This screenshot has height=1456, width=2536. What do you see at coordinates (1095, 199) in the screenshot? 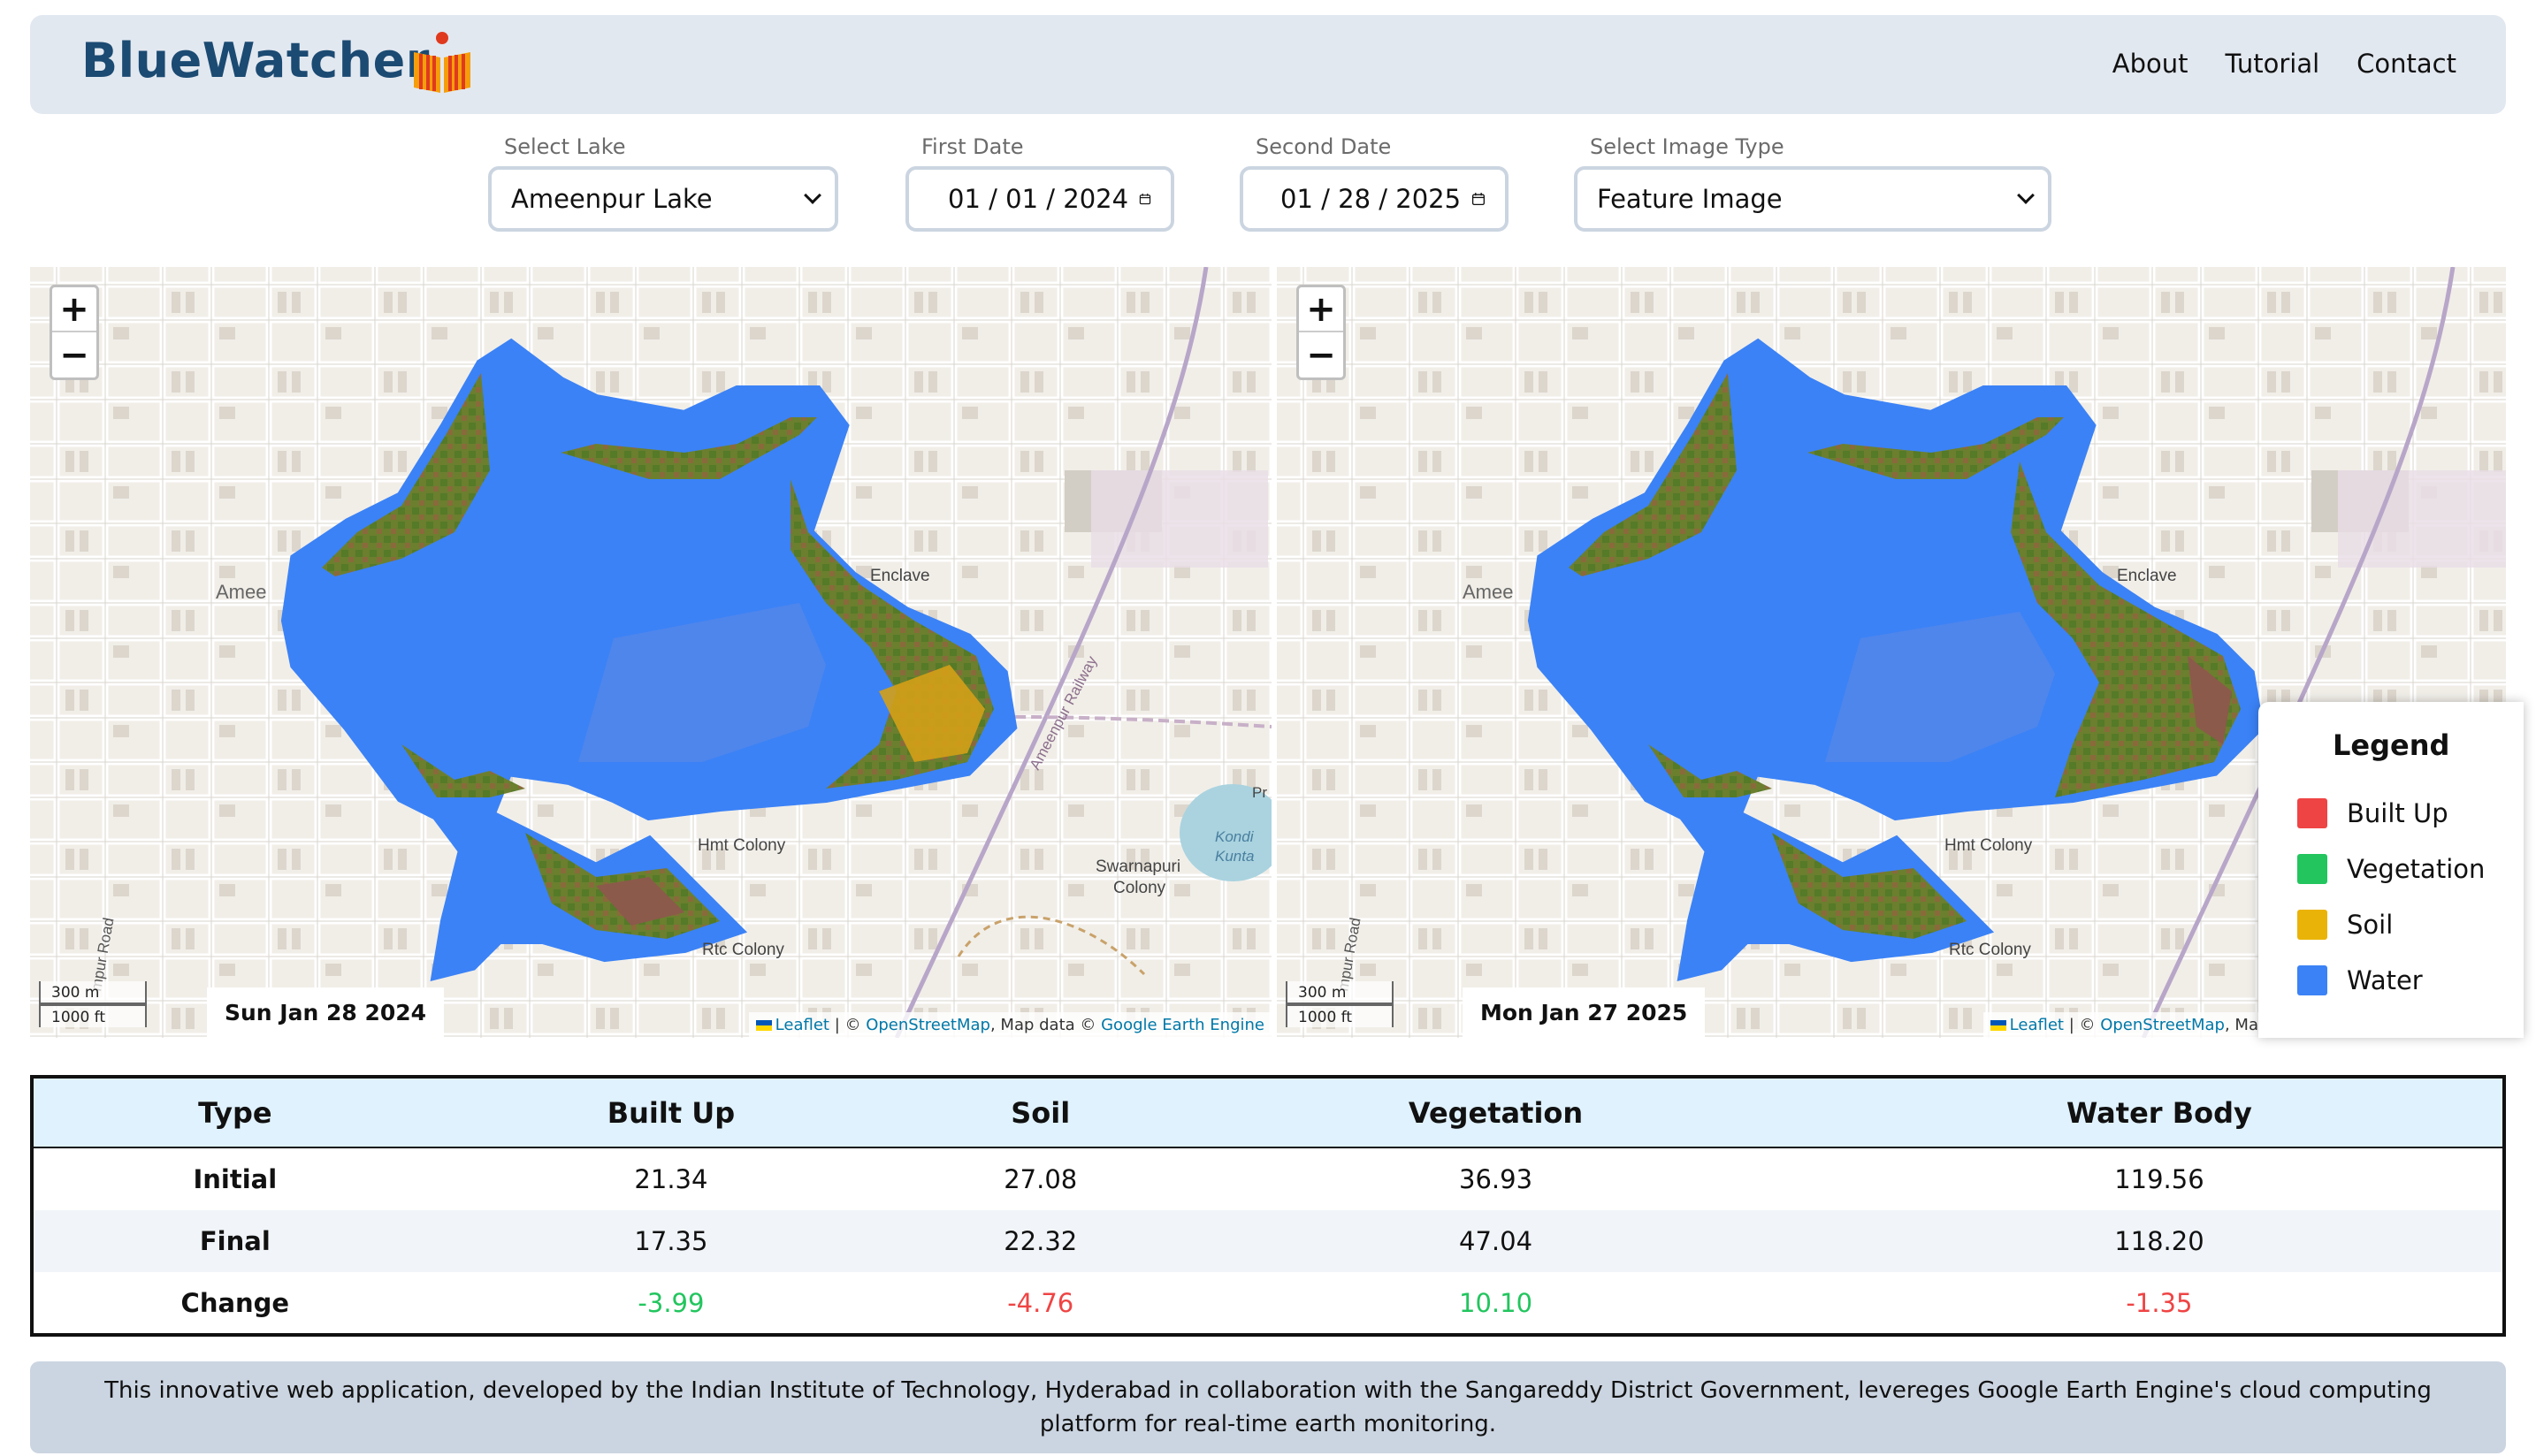
I see `first-date-year: 2024` at bounding box center [1095, 199].